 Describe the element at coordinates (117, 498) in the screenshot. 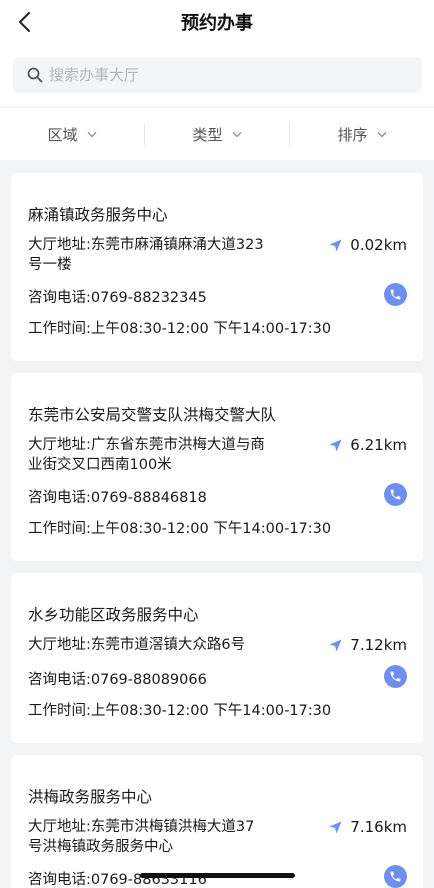

I see `hall-phone: 咨询电话:0769-88846818` at that location.